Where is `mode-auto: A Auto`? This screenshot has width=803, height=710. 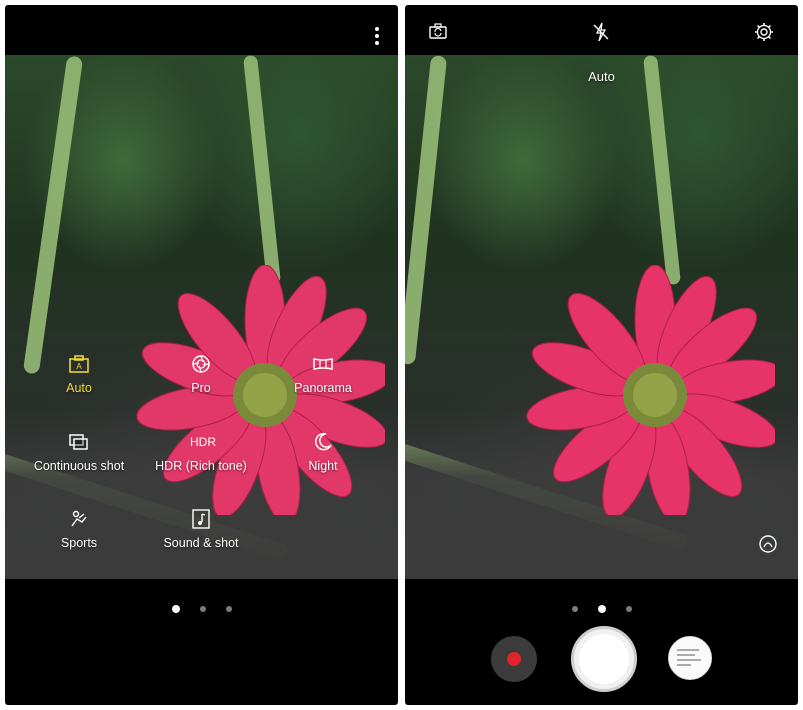
mode-auto: A Auto is located at coordinates (79, 374).